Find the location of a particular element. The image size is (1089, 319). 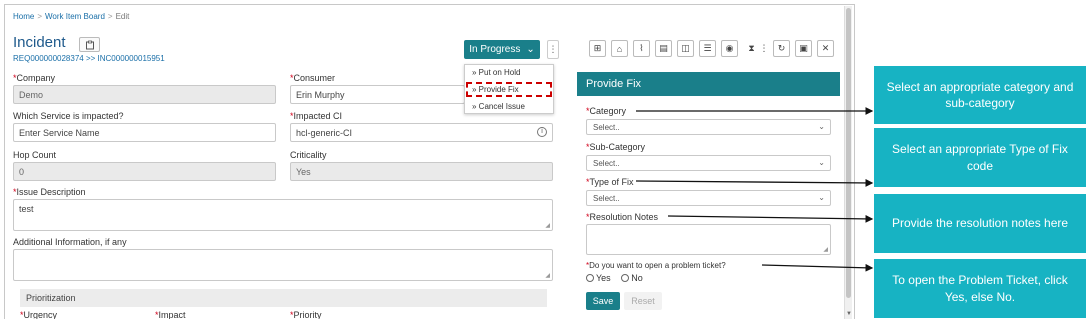

subcategory-select: Select.. ⌄ is located at coordinates (708, 163).